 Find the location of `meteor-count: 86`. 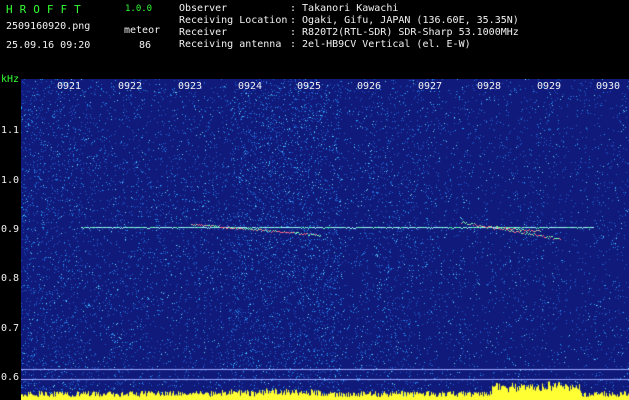

meteor-count: 86 is located at coordinates (145, 45).